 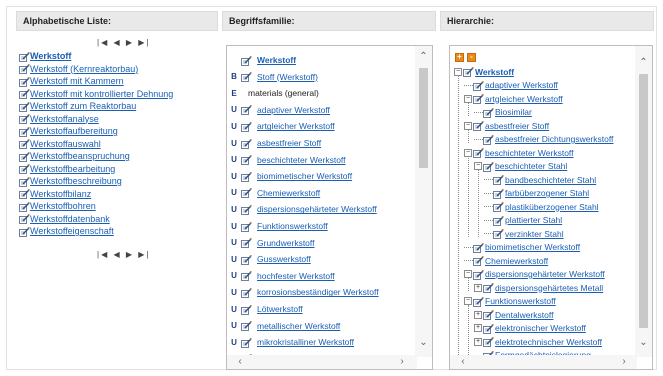 What do you see at coordinates (119, 119) in the screenshot?
I see `list-item: Werkstoffanalyse` at bounding box center [119, 119].